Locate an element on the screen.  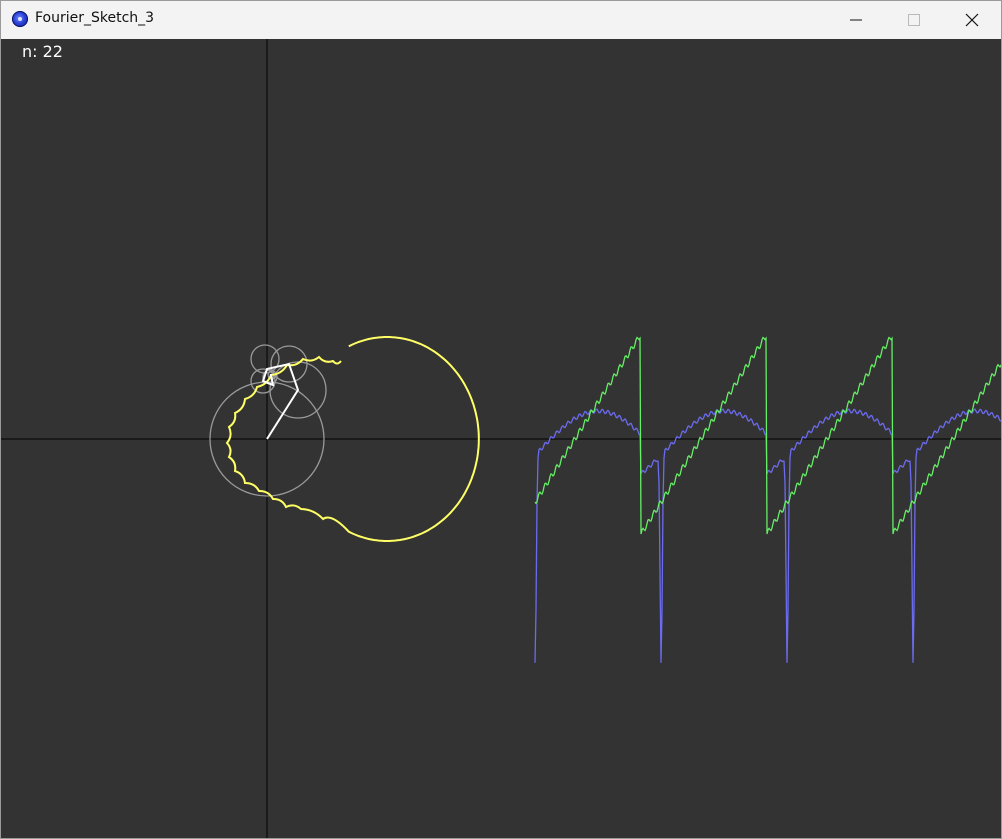
processing-app-icon is located at coordinates (20, 19).